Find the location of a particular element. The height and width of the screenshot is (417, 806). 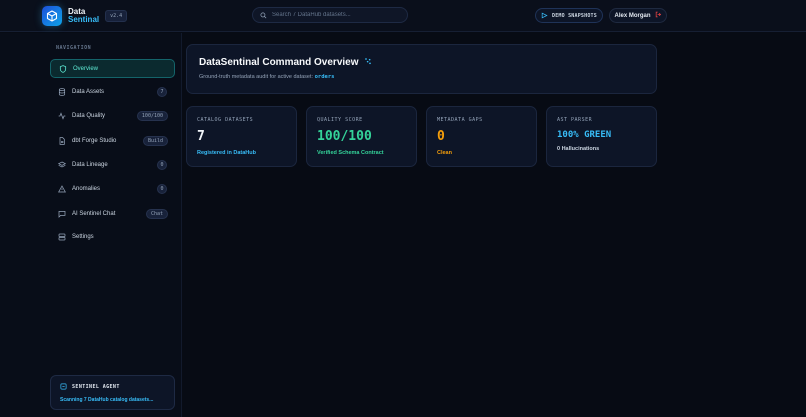

logo-cube-icon is located at coordinates (52, 16).